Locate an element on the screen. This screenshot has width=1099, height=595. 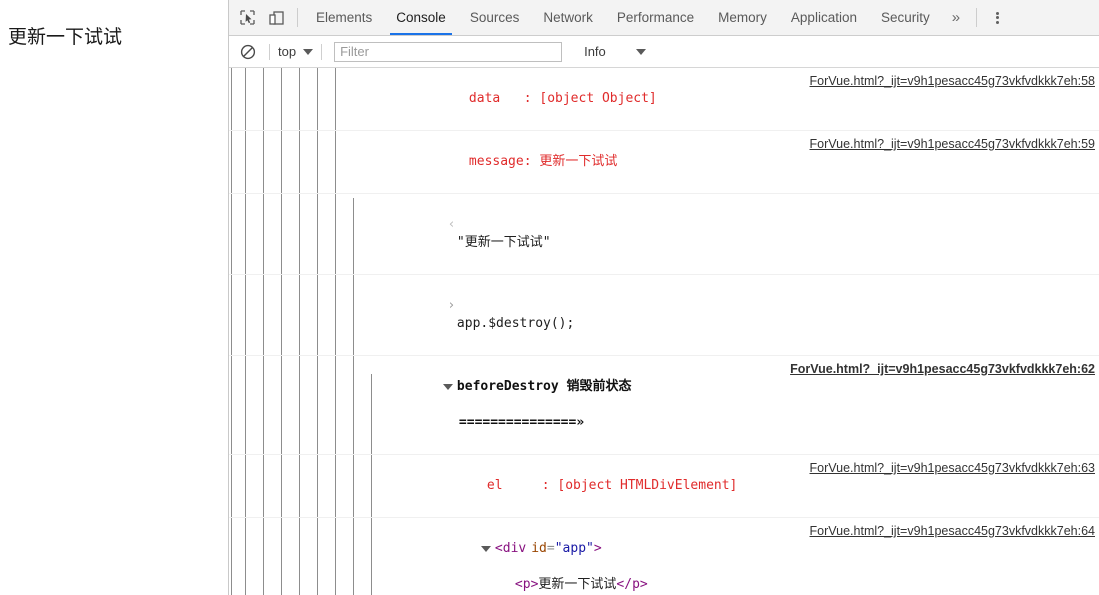
more-options-icon is located at coordinates (997, 17).